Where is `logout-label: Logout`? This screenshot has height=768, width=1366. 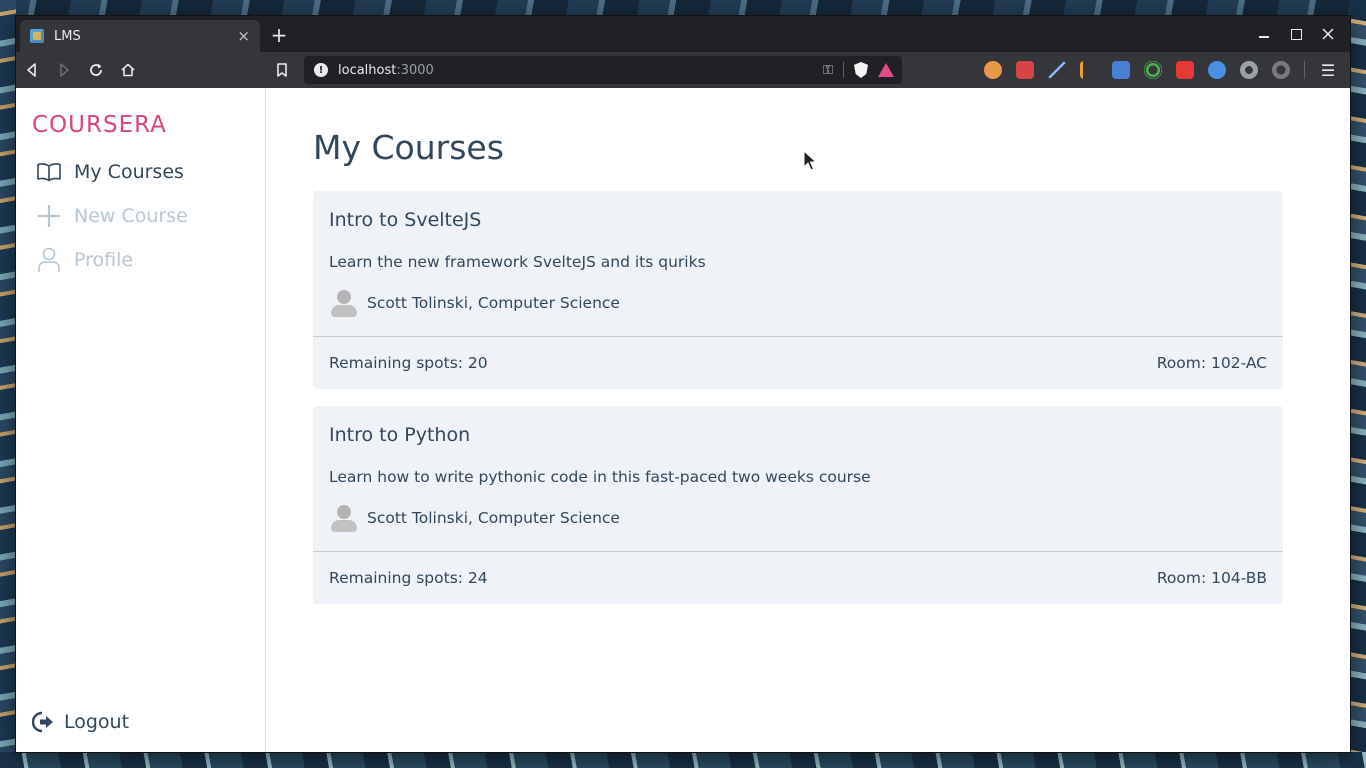
logout-label: Logout is located at coordinates (97, 722).